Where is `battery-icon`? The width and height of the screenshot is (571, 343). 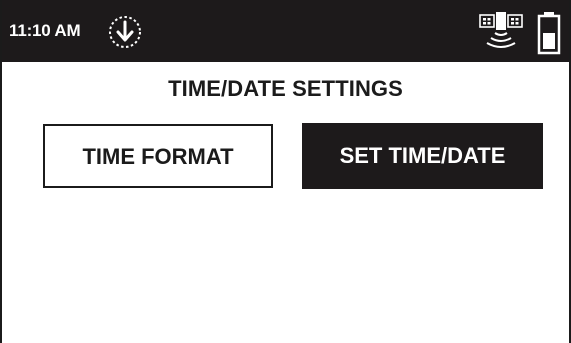
battery-icon is located at coordinates (549, 33).